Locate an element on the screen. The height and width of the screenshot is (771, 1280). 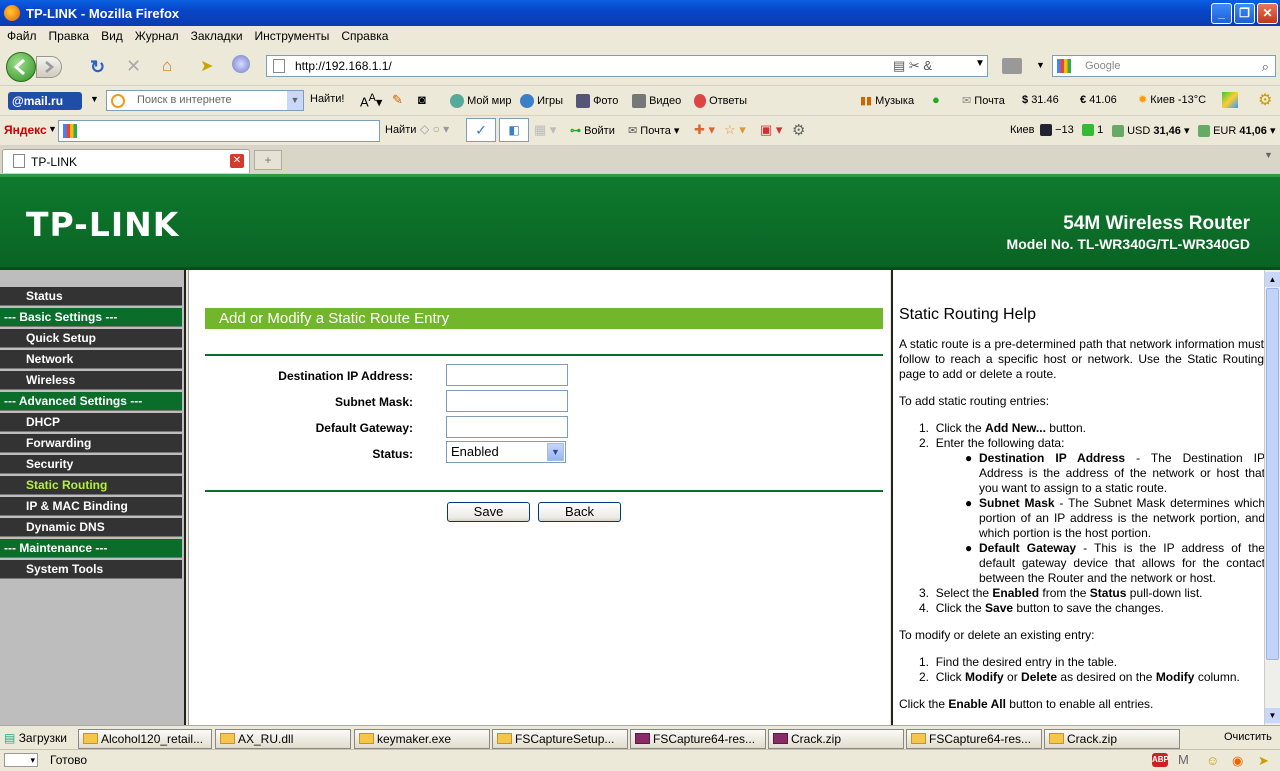
highlight-icon: ✎ is located at coordinates (397, 100).